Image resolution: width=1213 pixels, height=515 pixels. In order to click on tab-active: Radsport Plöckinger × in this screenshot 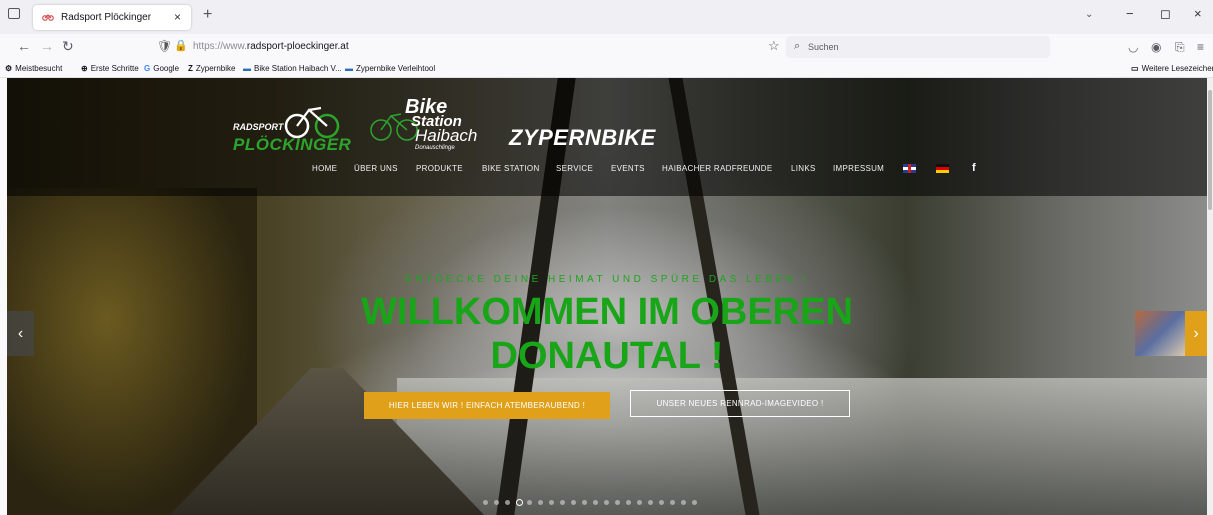, I will do `click(112, 17)`.